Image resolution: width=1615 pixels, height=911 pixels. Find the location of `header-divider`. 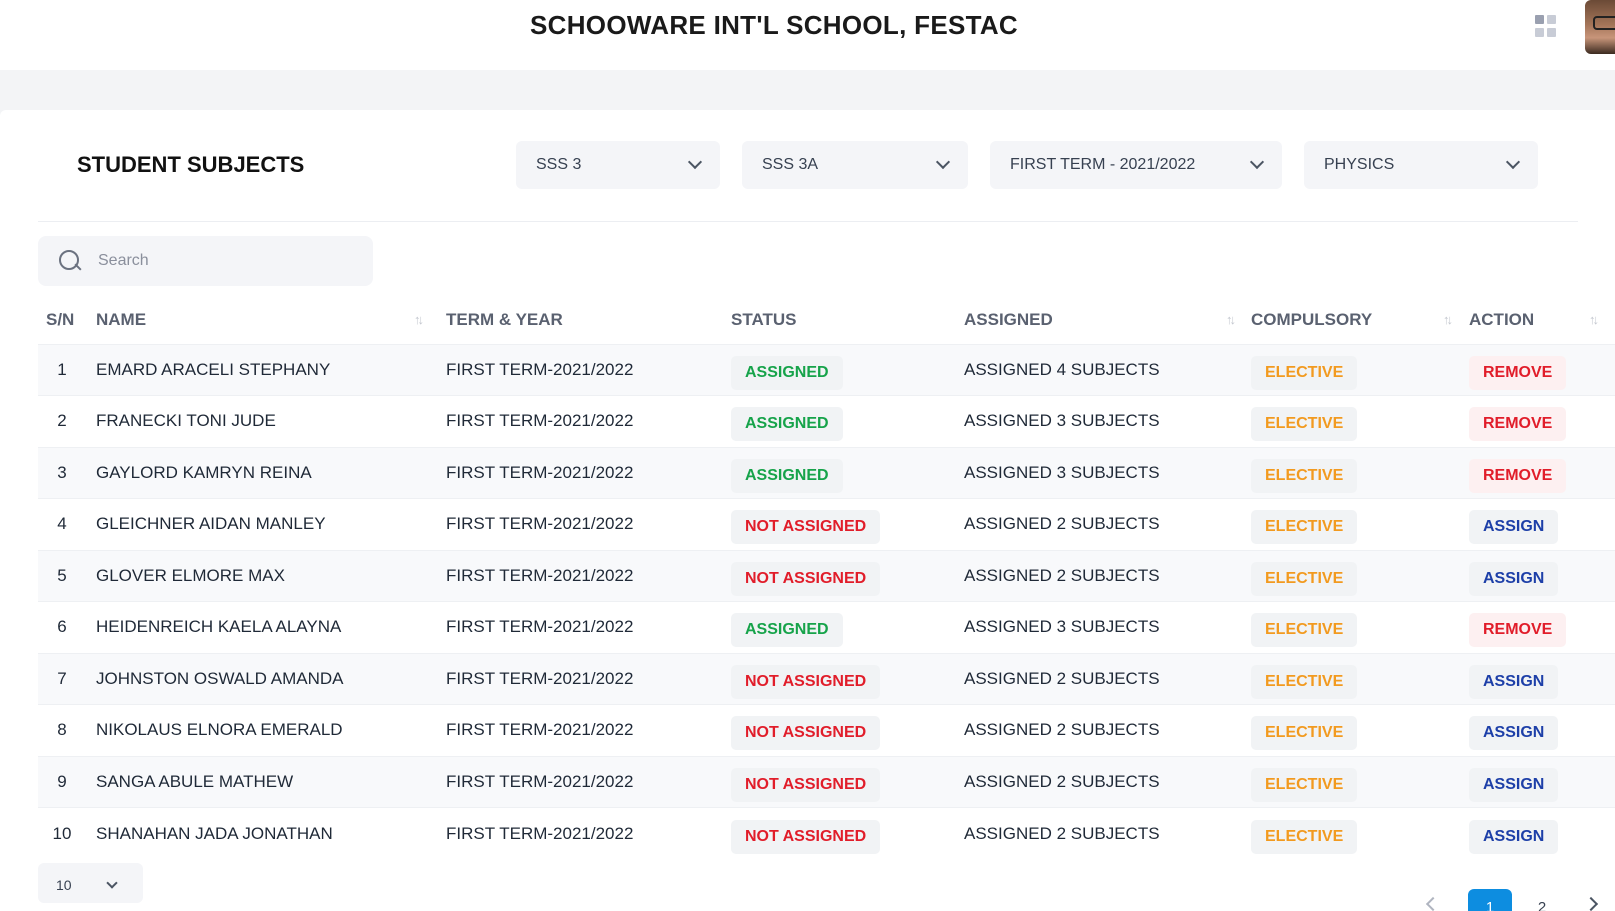

header-divider is located at coordinates (808, 221).